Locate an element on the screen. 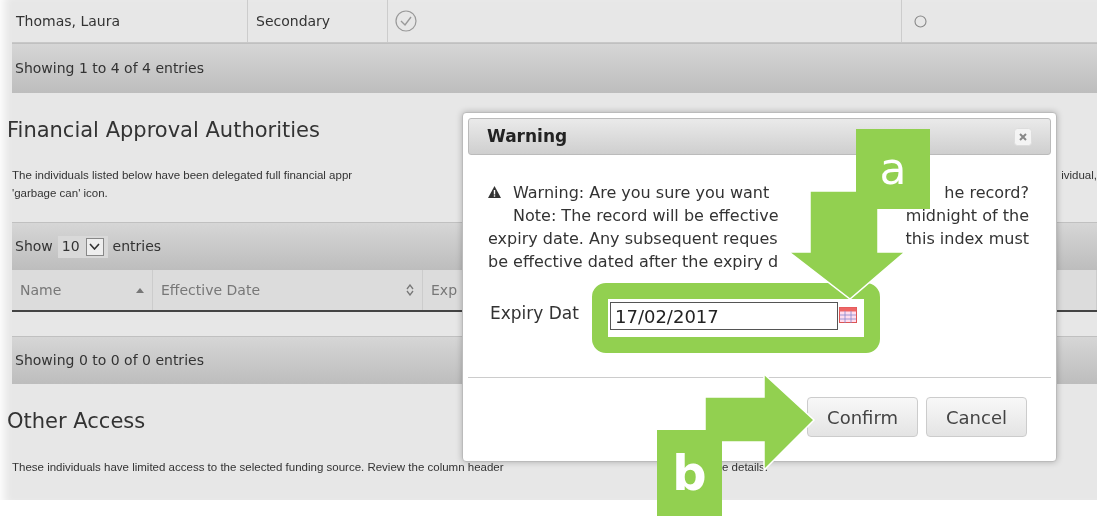  length-label: Show is located at coordinates (34, 246).